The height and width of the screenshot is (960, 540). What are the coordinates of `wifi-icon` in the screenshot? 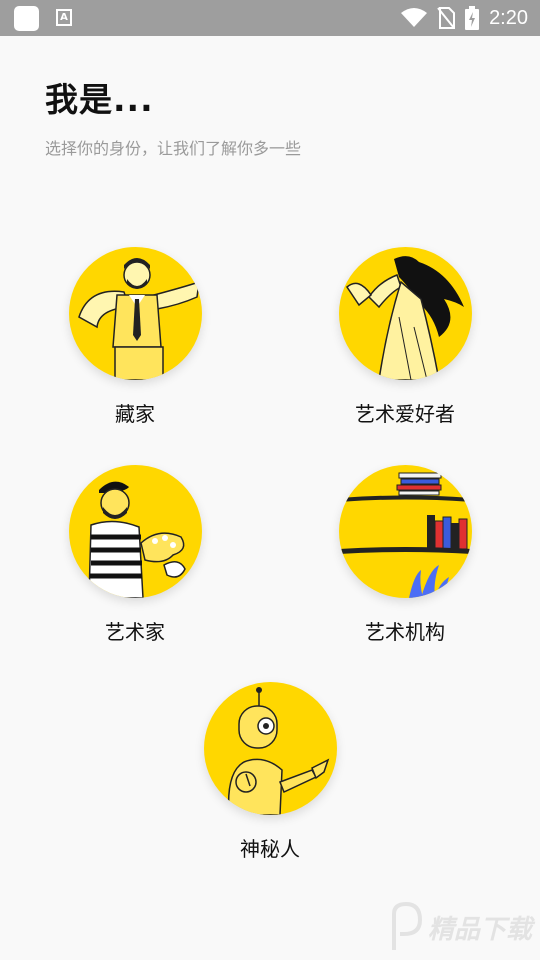 It's located at (414, 17).